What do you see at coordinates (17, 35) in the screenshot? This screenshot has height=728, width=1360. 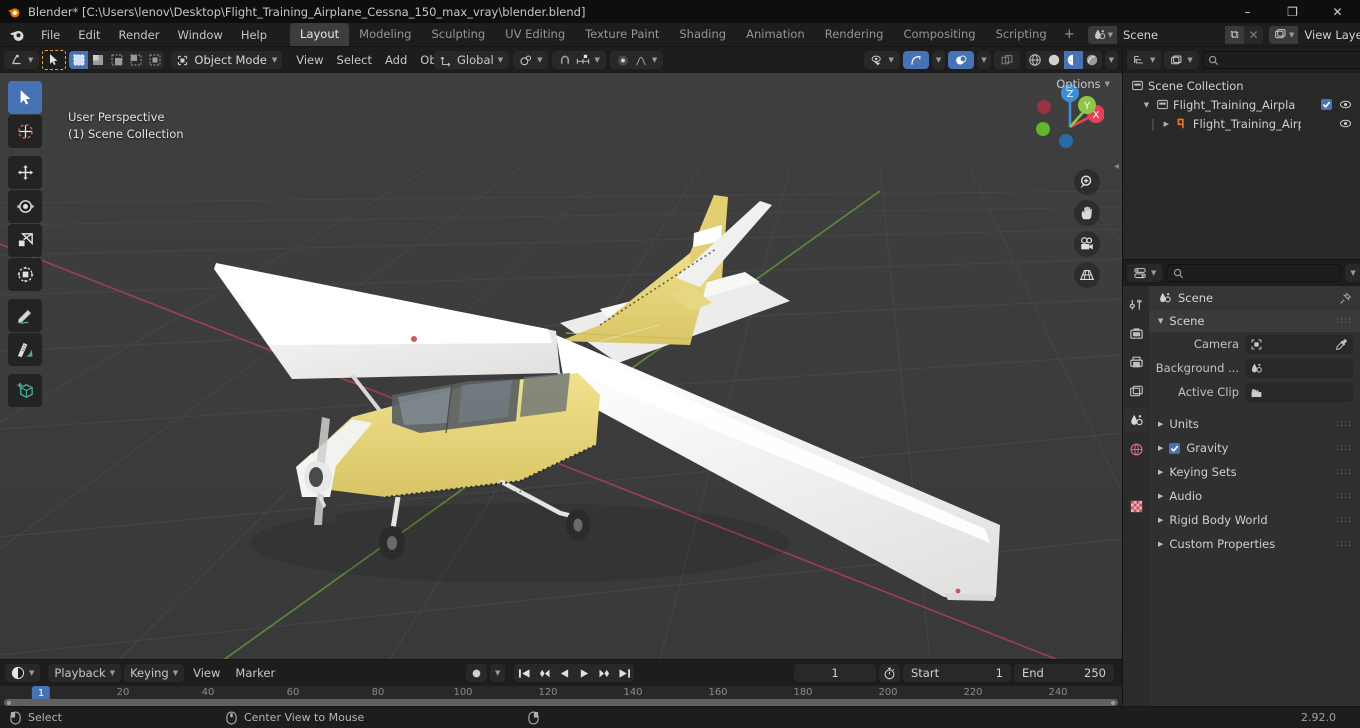 I see `blender-logo-icon` at bounding box center [17, 35].